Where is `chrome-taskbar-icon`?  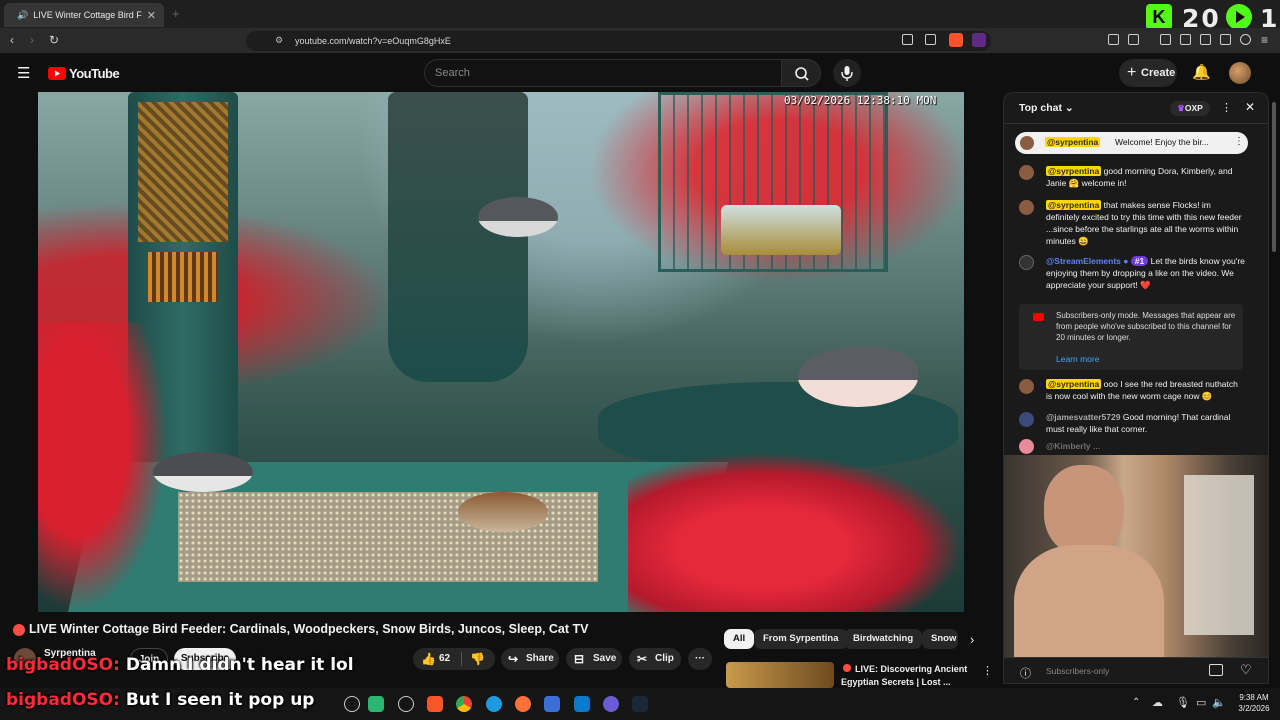
chrome-taskbar-icon is located at coordinates (464, 704).